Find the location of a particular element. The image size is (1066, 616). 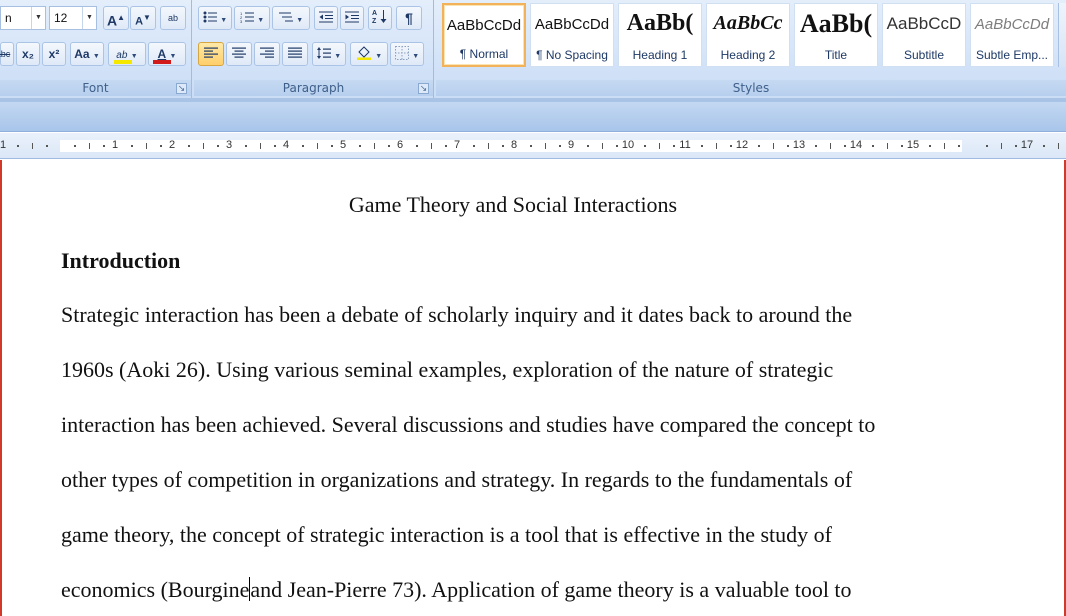

ruler-number: 17 is located at coordinates (1027, 145).